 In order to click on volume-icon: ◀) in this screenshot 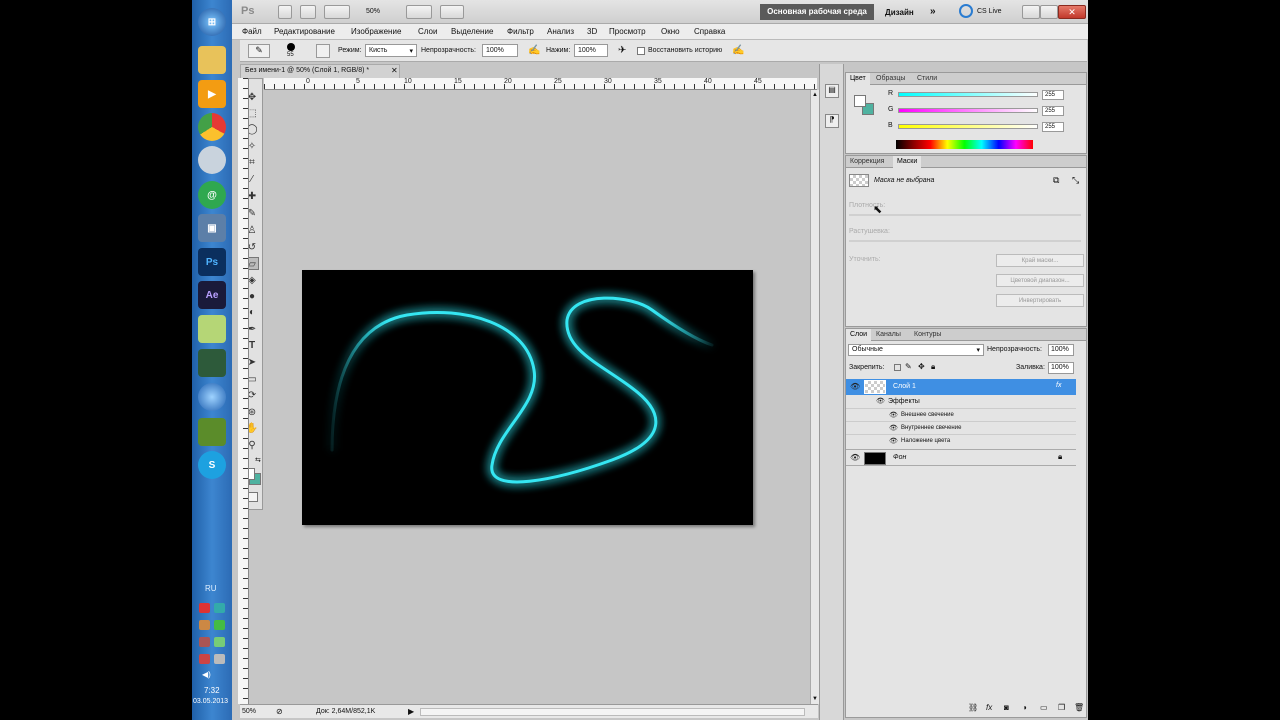, I will do `click(206, 674)`.